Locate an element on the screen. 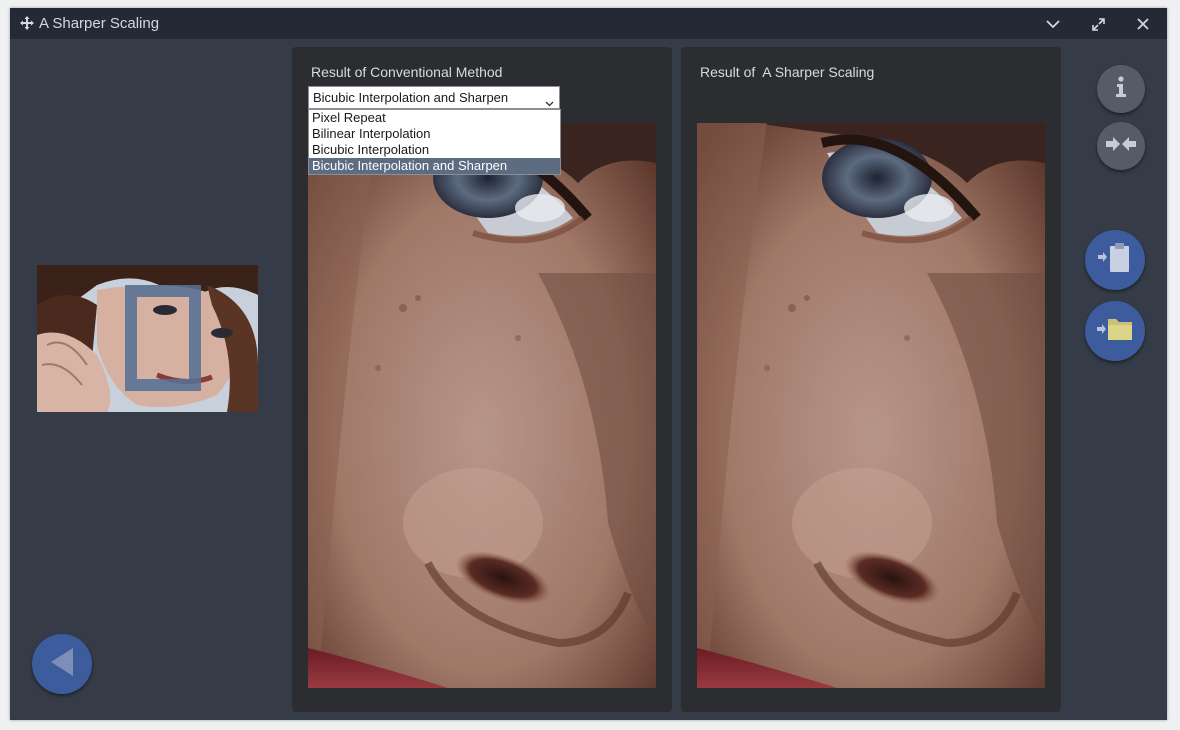 The image size is (1180, 730). sharper-panel-title: Result of A Sharper Scaling is located at coordinates (787, 72).